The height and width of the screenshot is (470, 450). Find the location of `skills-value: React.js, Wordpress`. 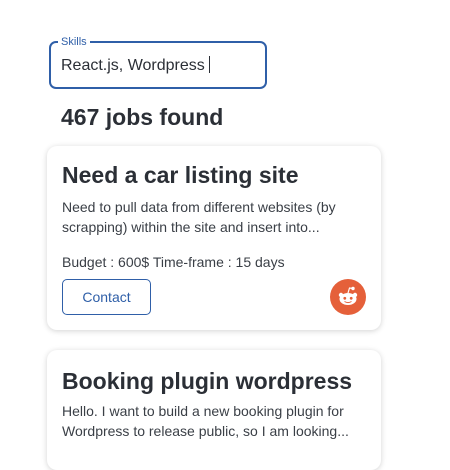

skills-value: React.js, Wordpress is located at coordinates (133, 65).